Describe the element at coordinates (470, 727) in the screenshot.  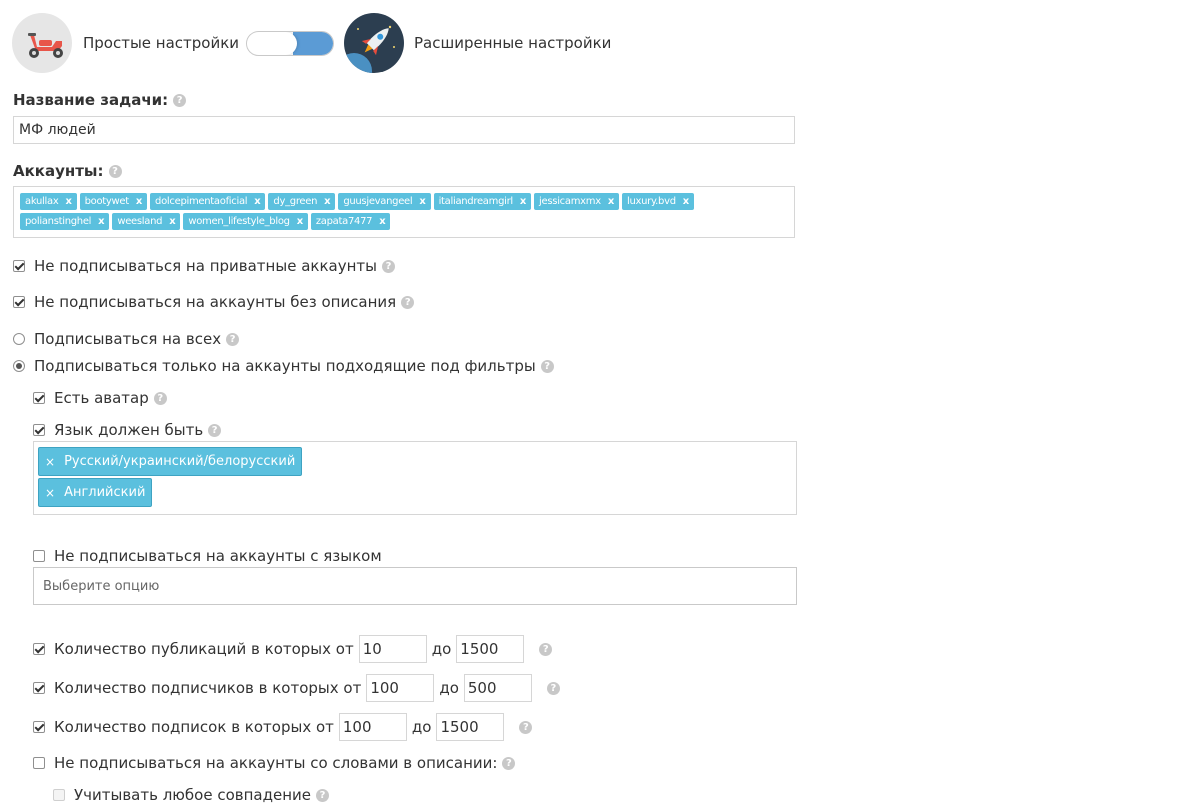
I see `following-to-input: 1500` at that location.